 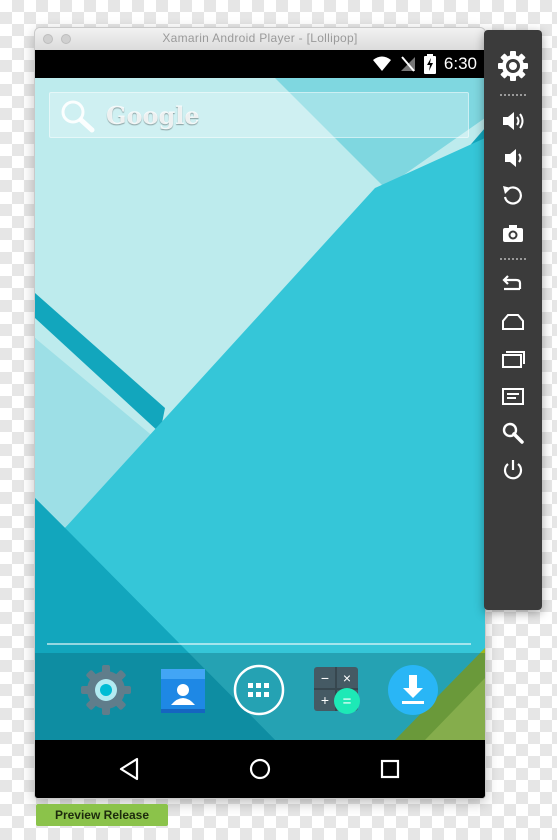 I want to click on navigation-bar, so click(x=260, y=769).